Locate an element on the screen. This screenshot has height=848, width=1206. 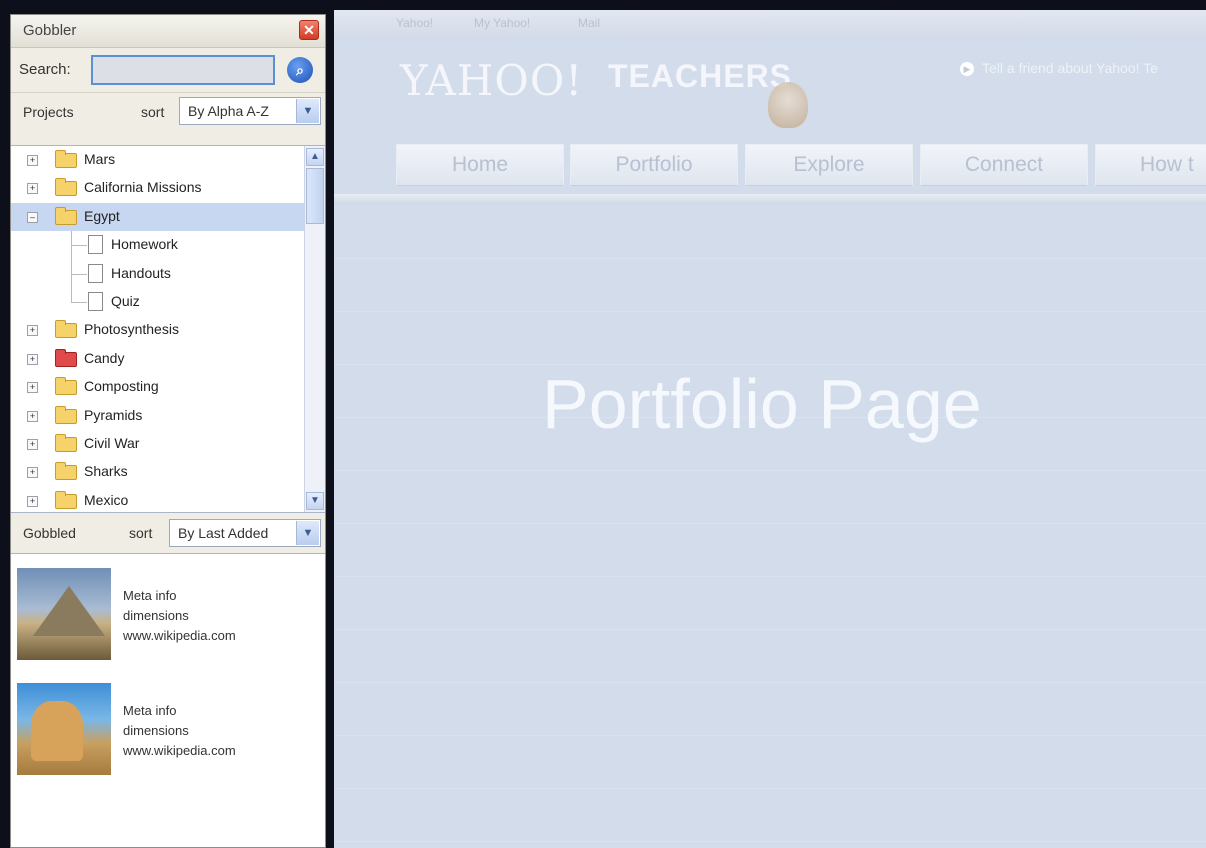
gobbled-sort-bar: Gobbled sort By Last Added ▼ is located at coordinates (168, 532).